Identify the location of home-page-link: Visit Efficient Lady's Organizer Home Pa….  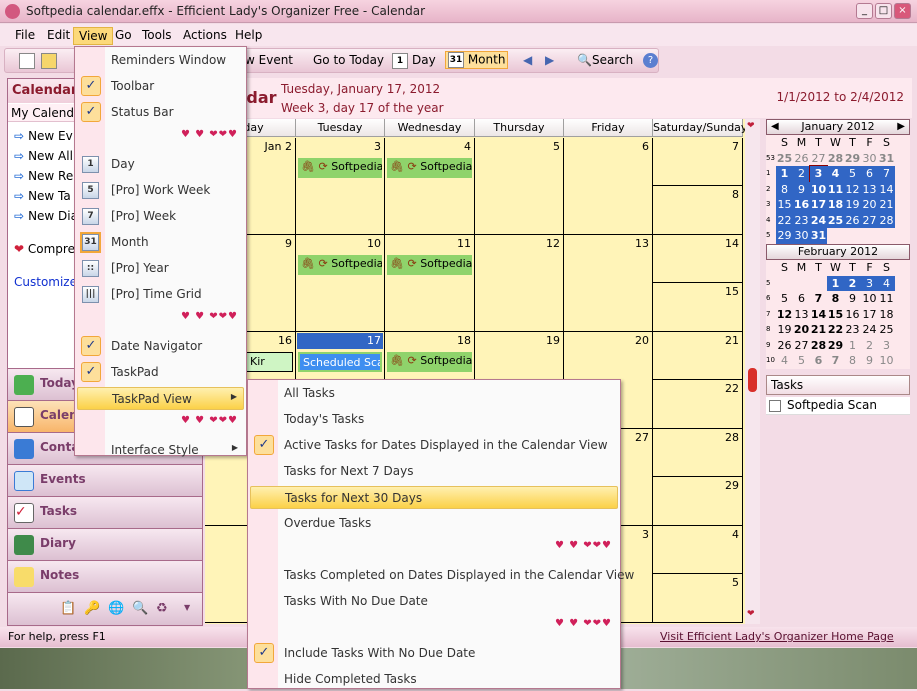
(777, 636).